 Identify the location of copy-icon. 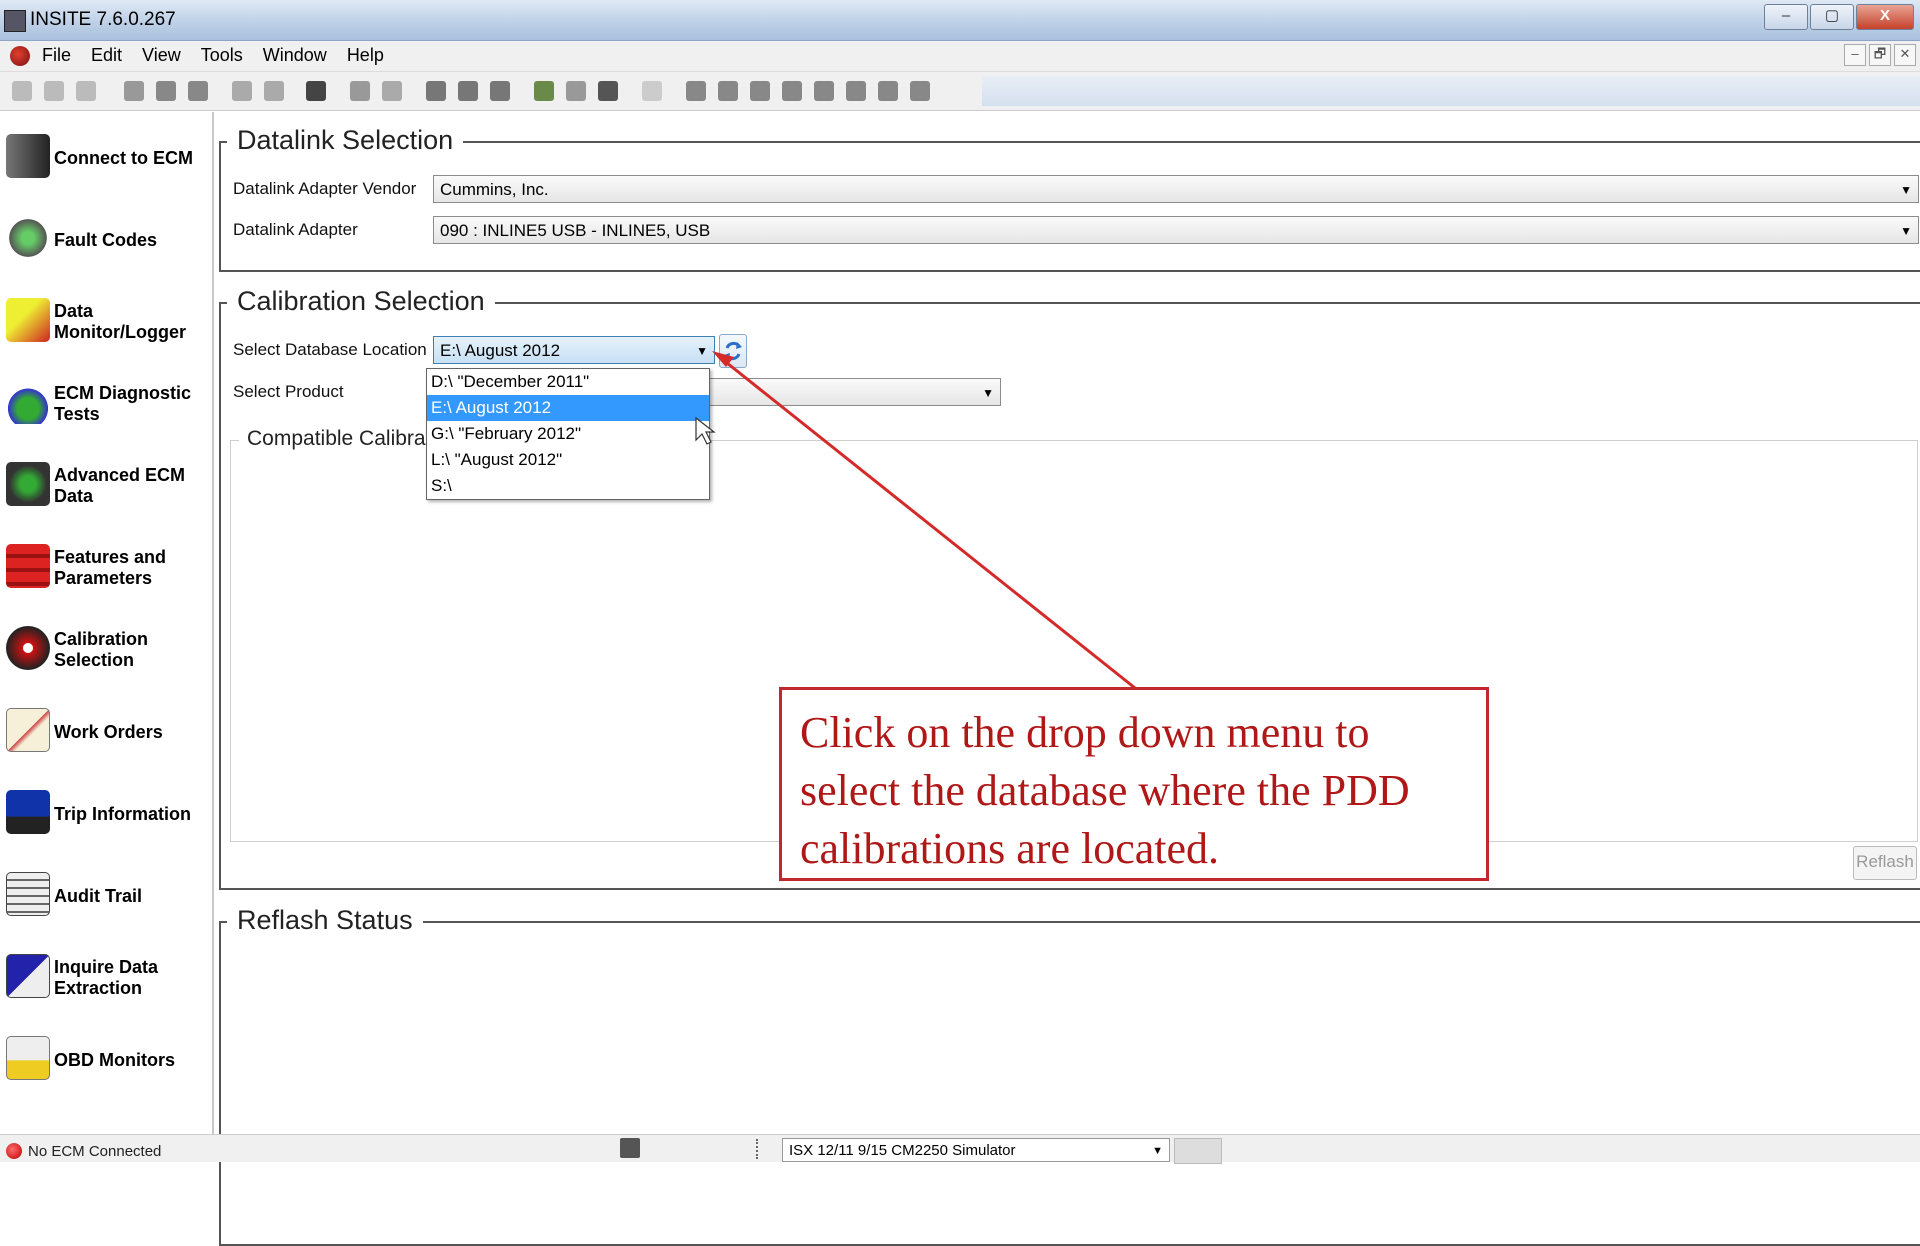
(166, 91).